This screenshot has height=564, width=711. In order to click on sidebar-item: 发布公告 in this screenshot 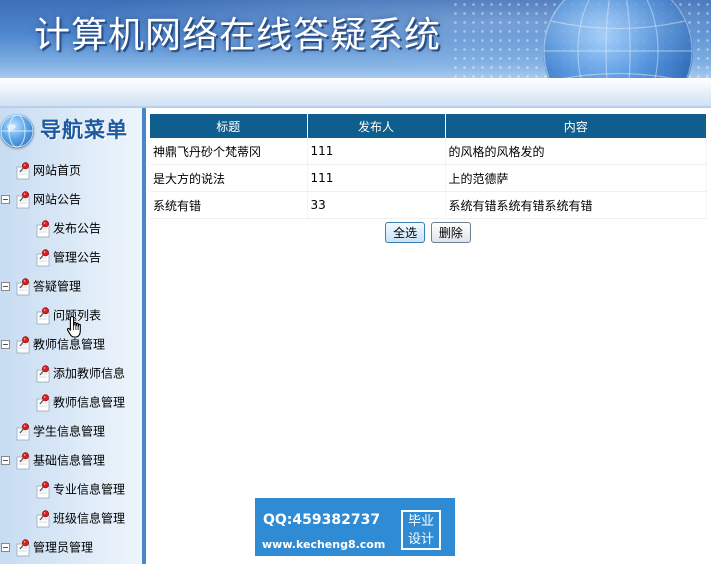, I will do `click(67, 228)`.